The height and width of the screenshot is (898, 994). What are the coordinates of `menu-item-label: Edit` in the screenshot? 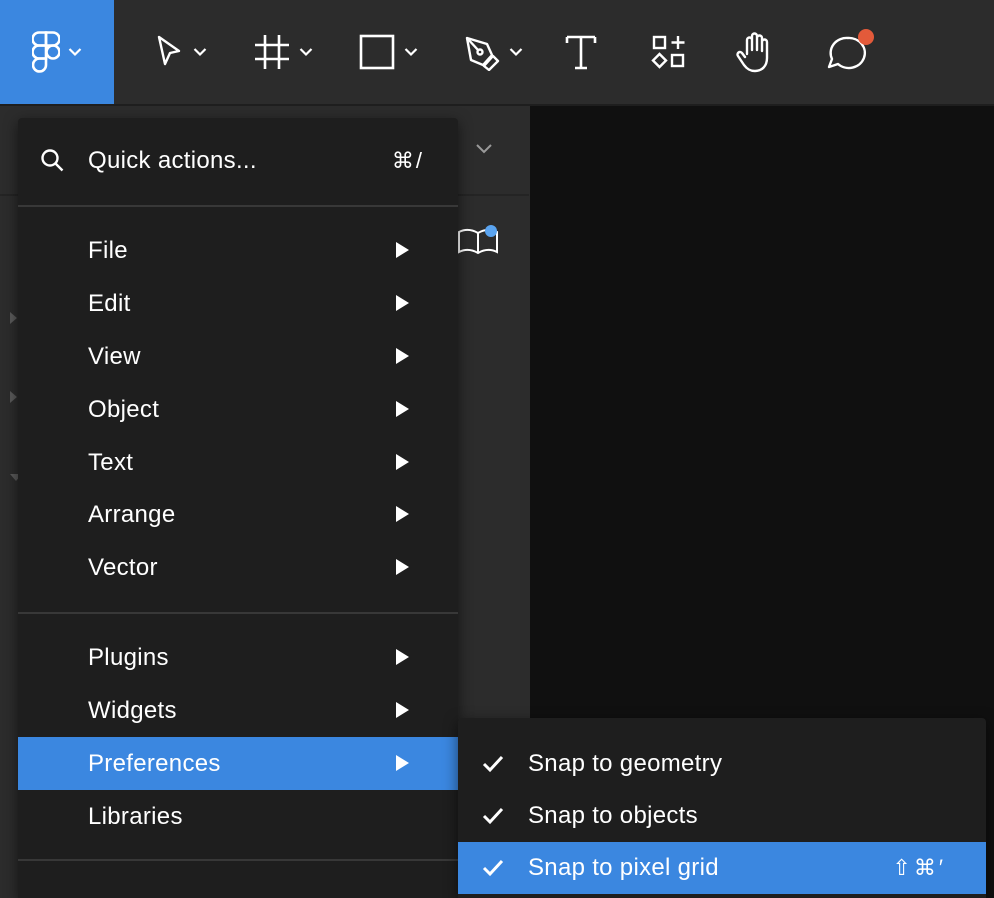 It's located at (109, 303).